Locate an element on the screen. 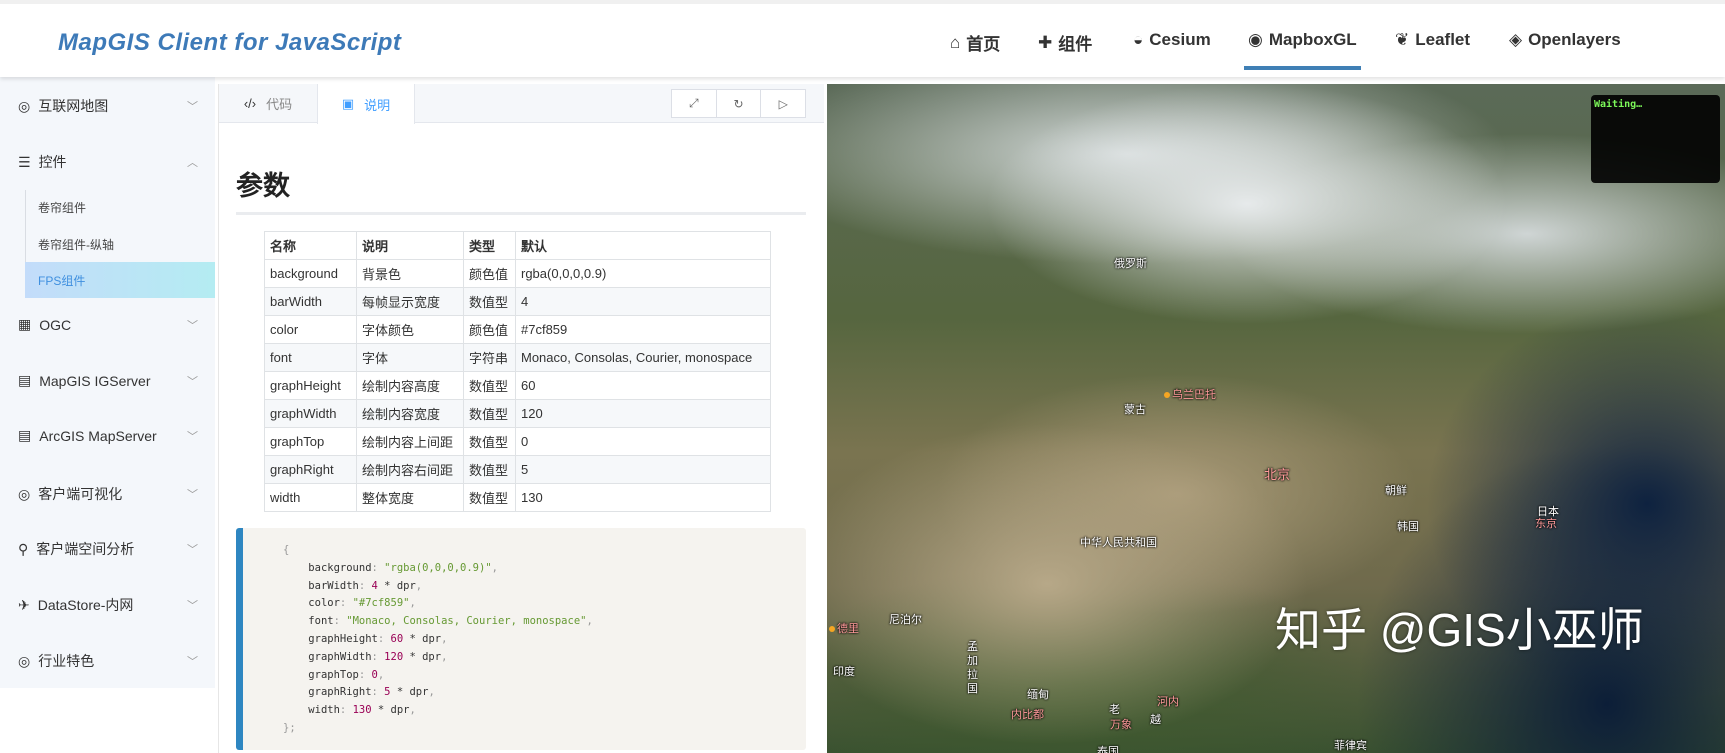 The width and height of the screenshot is (1725, 753). table-cell: #7cf859 is located at coordinates (643, 329).